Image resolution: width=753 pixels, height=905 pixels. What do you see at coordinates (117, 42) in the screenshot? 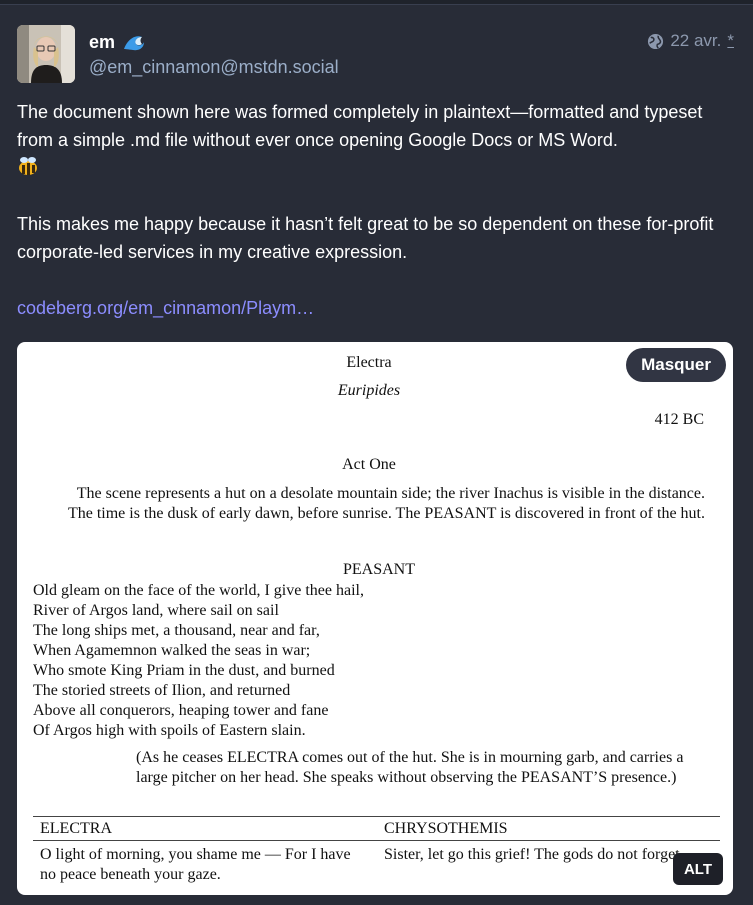
I see `author-name-line: em` at bounding box center [117, 42].